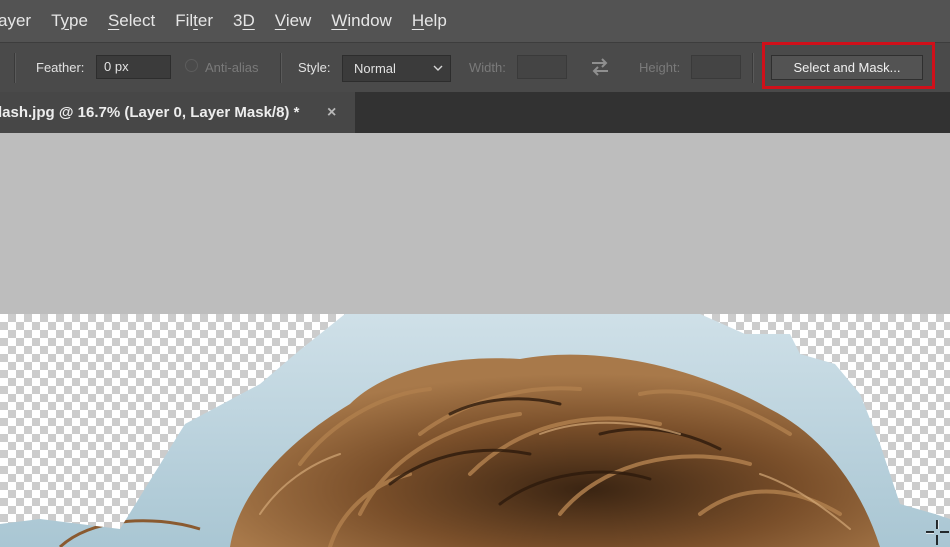 The width and height of the screenshot is (950, 547). I want to click on height-input, so click(716, 67).